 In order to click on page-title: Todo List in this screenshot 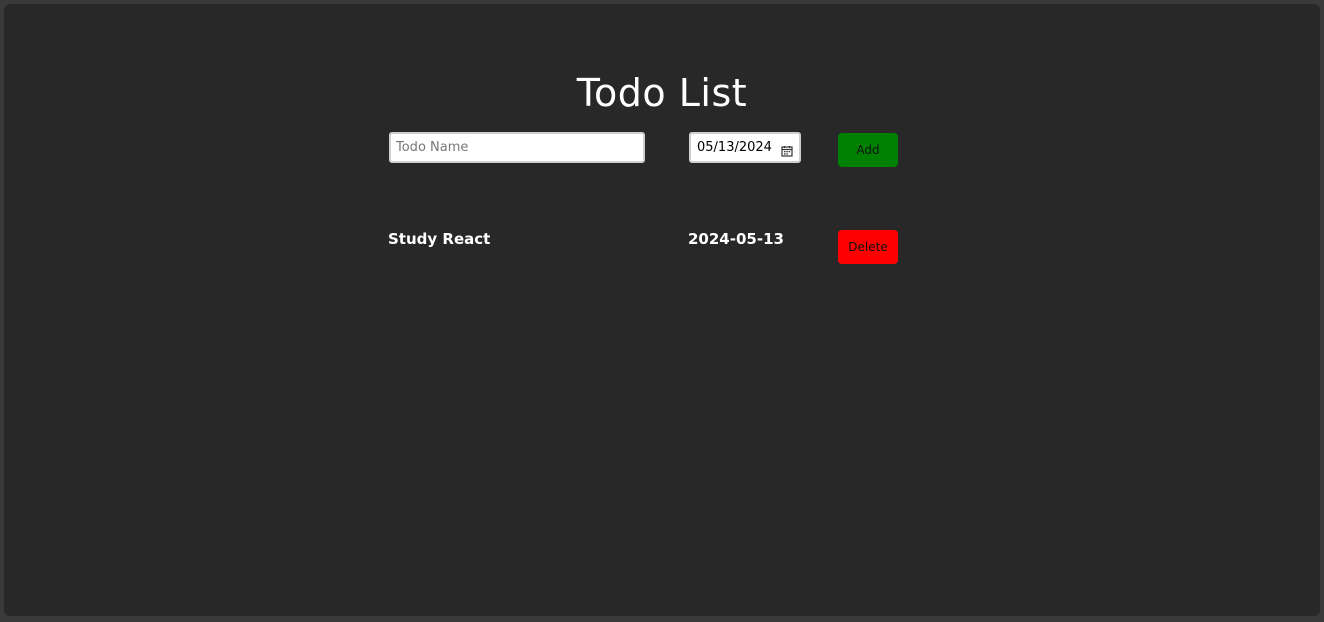, I will do `click(662, 93)`.